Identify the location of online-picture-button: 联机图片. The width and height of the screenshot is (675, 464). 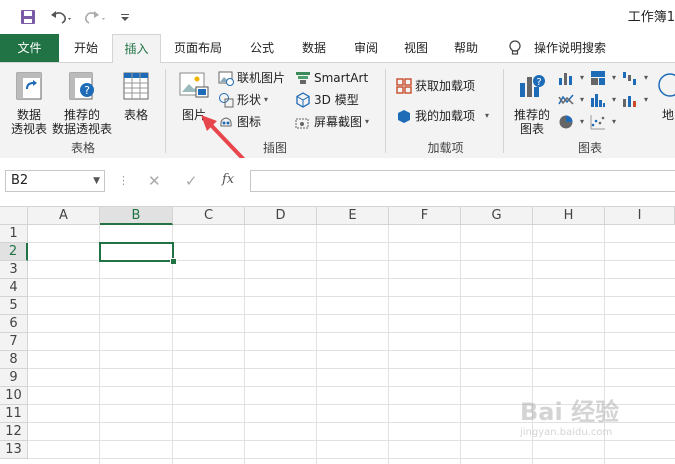
(251, 78).